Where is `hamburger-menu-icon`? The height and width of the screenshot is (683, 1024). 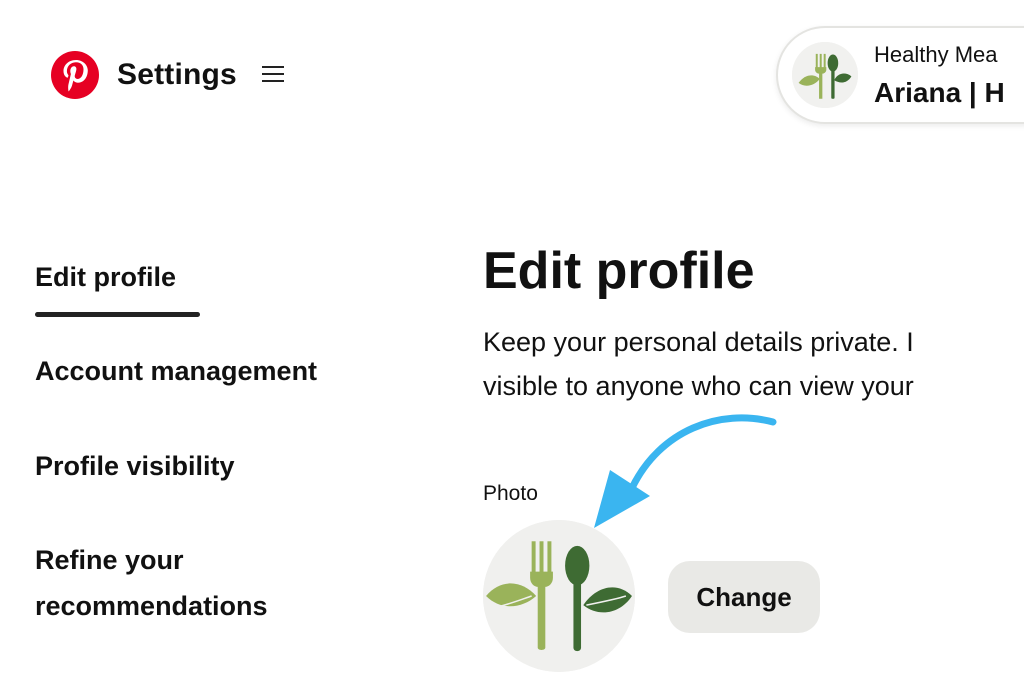 hamburger-menu-icon is located at coordinates (273, 74).